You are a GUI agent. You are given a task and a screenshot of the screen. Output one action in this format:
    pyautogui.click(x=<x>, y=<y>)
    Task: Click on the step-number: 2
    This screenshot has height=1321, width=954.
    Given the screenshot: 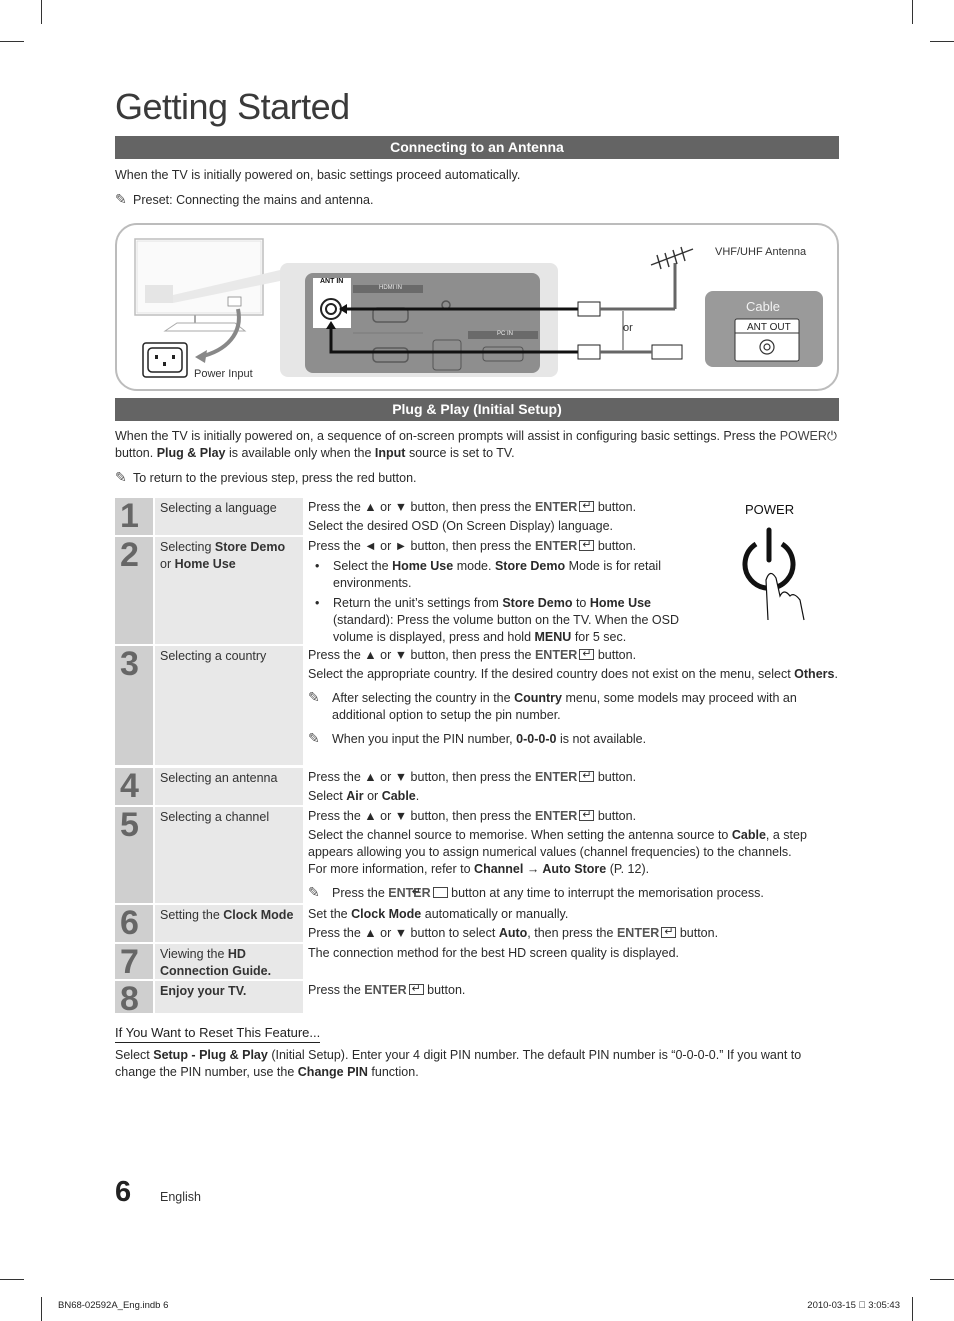 What is the action you would take?
    pyautogui.click(x=134, y=590)
    